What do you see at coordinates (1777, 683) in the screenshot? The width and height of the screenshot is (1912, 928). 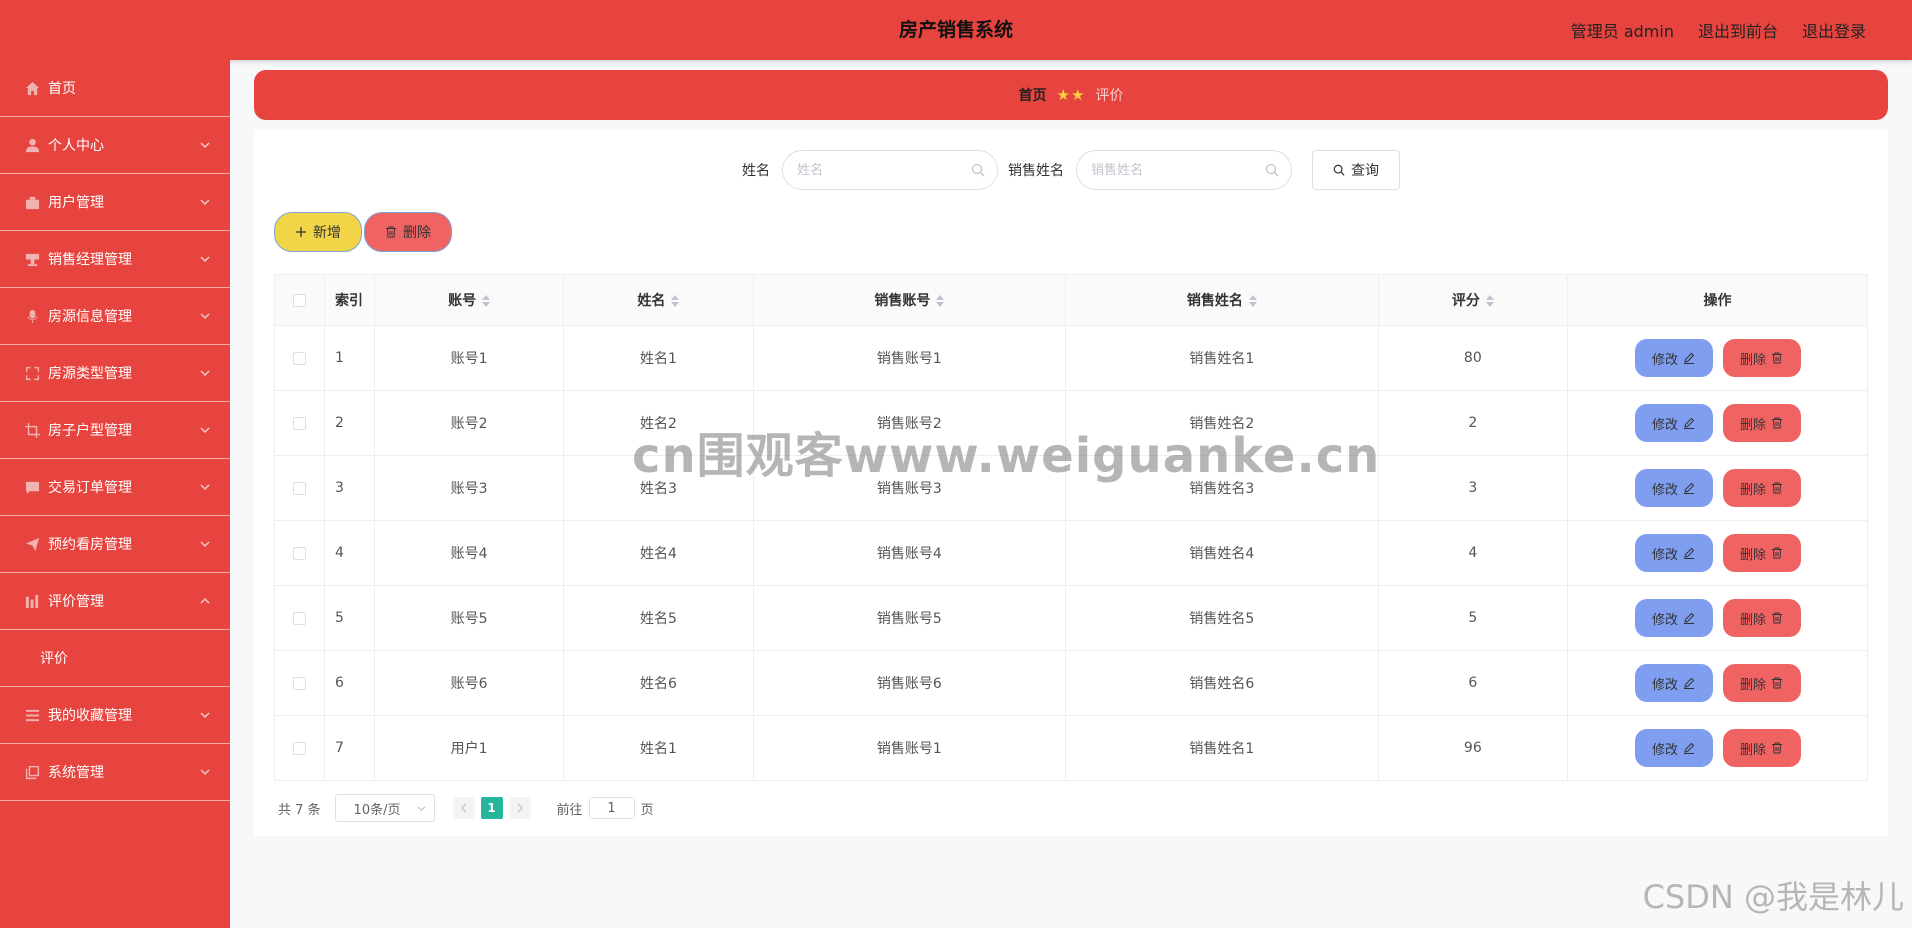 I see `trash-icon` at bounding box center [1777, 683].